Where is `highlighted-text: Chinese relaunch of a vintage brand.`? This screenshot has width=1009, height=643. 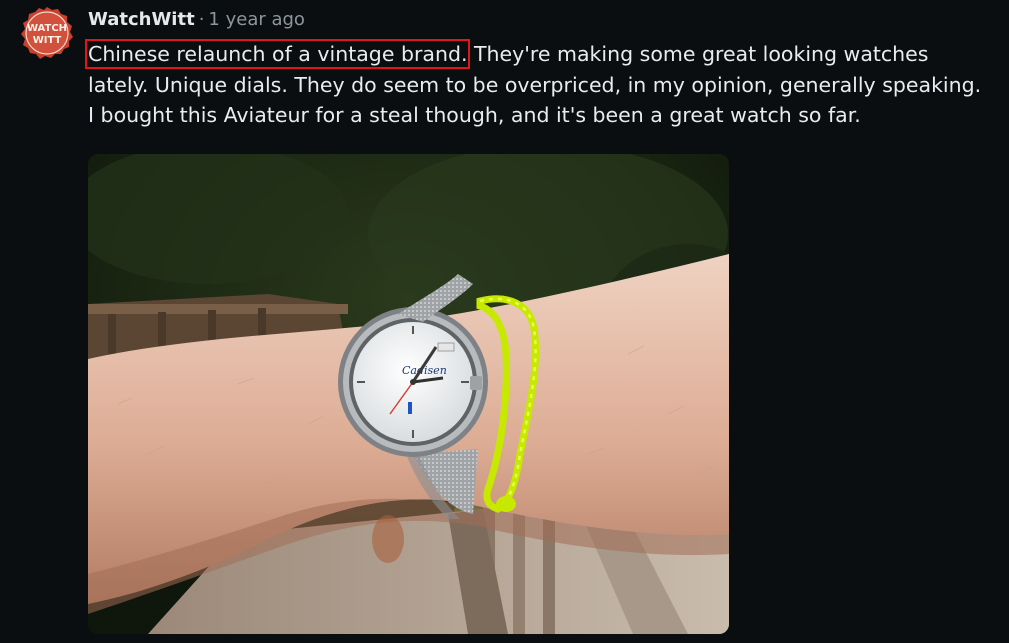 highlighted-text: Chinese relaunch of a vintage brand. is located at coordinates (277, 54).